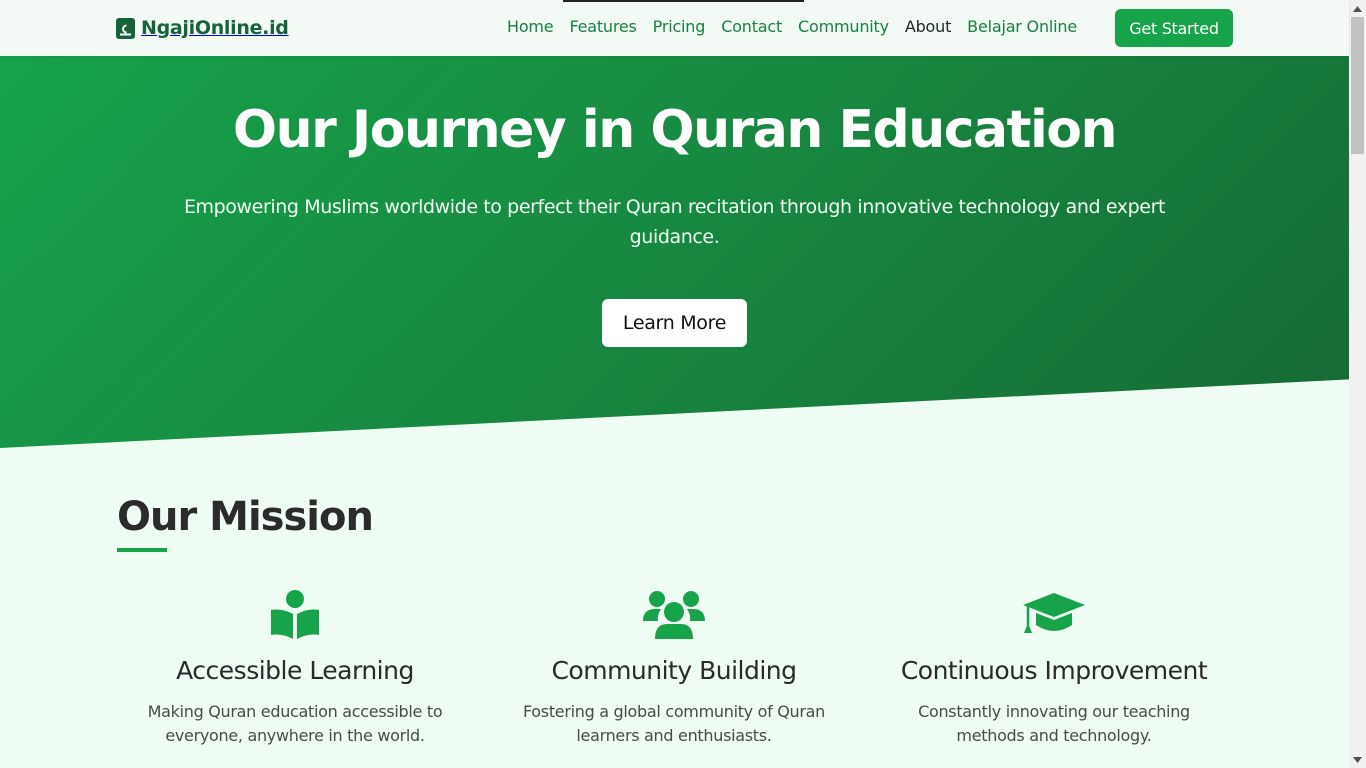 The image size is (1366, 768). I want to click on mission-title-underline, so click(142, 550).